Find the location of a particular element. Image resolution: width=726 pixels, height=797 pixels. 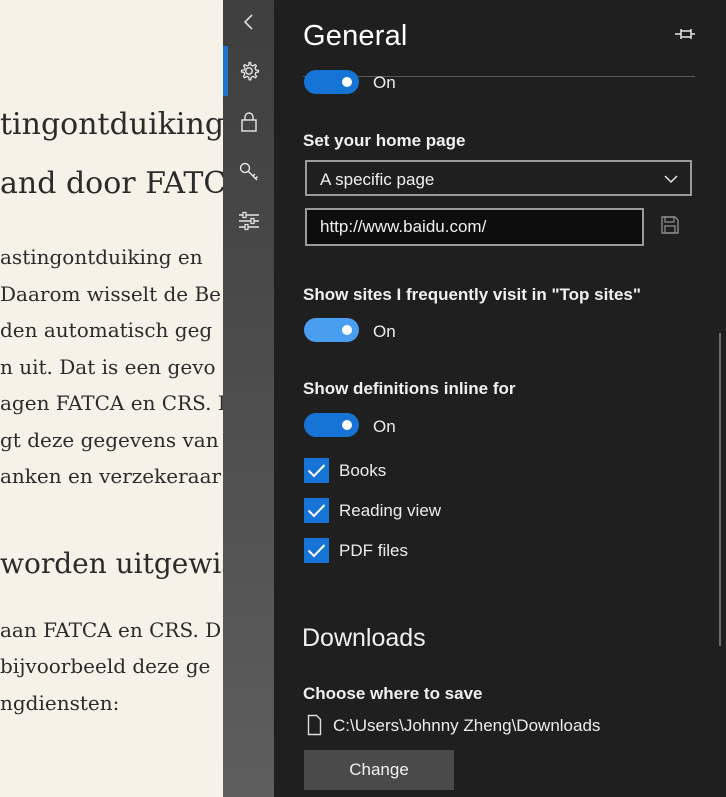

books-checkbox-label: Books is located at coordinates (363, 470).